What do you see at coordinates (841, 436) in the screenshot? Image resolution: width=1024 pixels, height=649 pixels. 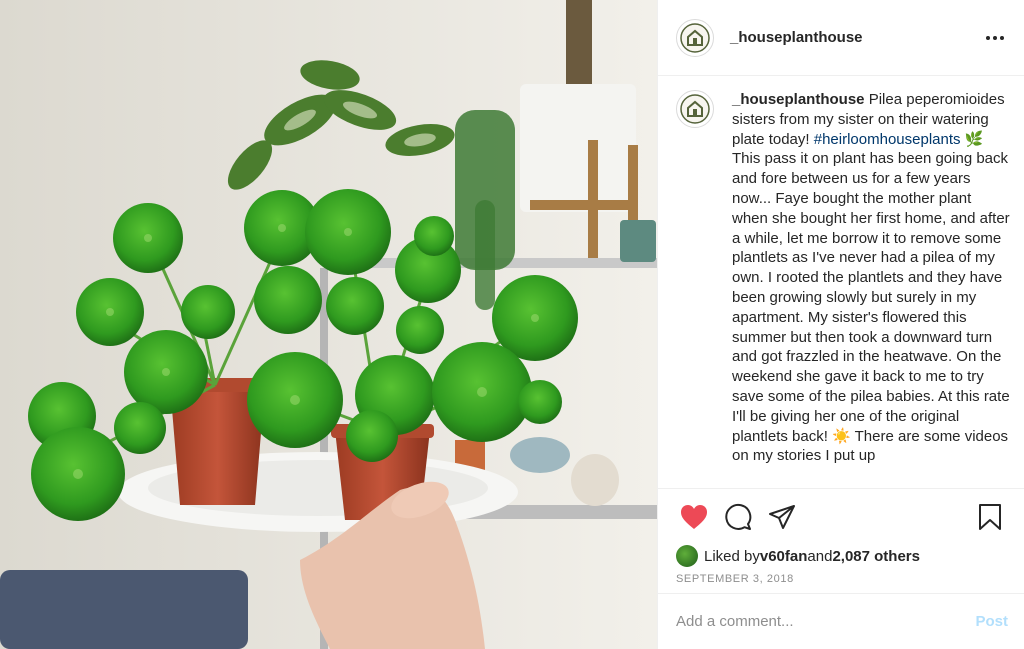 I see `sun-emoji: ☀️` at bounding box center [841, 436].